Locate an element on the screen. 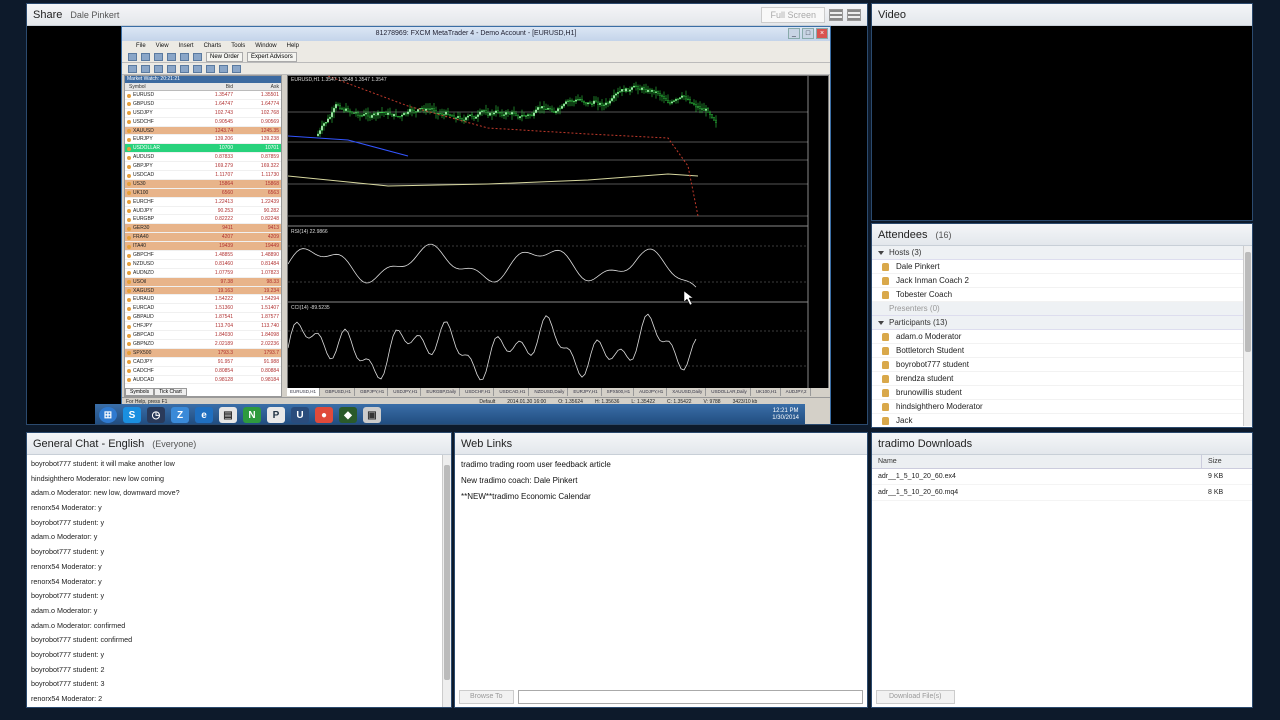  tab-tick-chart: Tick Chart is located at coordinates (170, 392).